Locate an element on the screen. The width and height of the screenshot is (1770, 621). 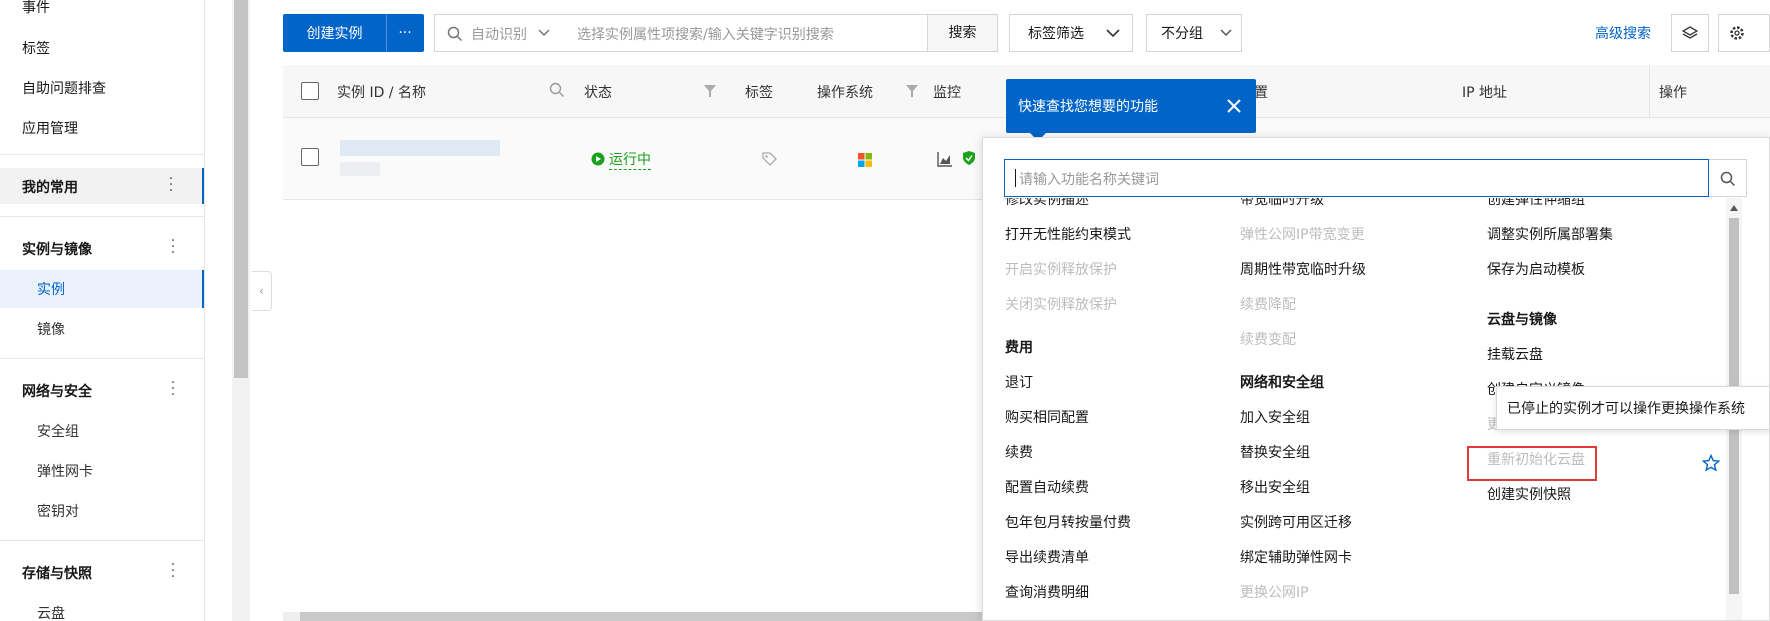
function-item: 创建实例快照 is located at coordinates (1529, 494).